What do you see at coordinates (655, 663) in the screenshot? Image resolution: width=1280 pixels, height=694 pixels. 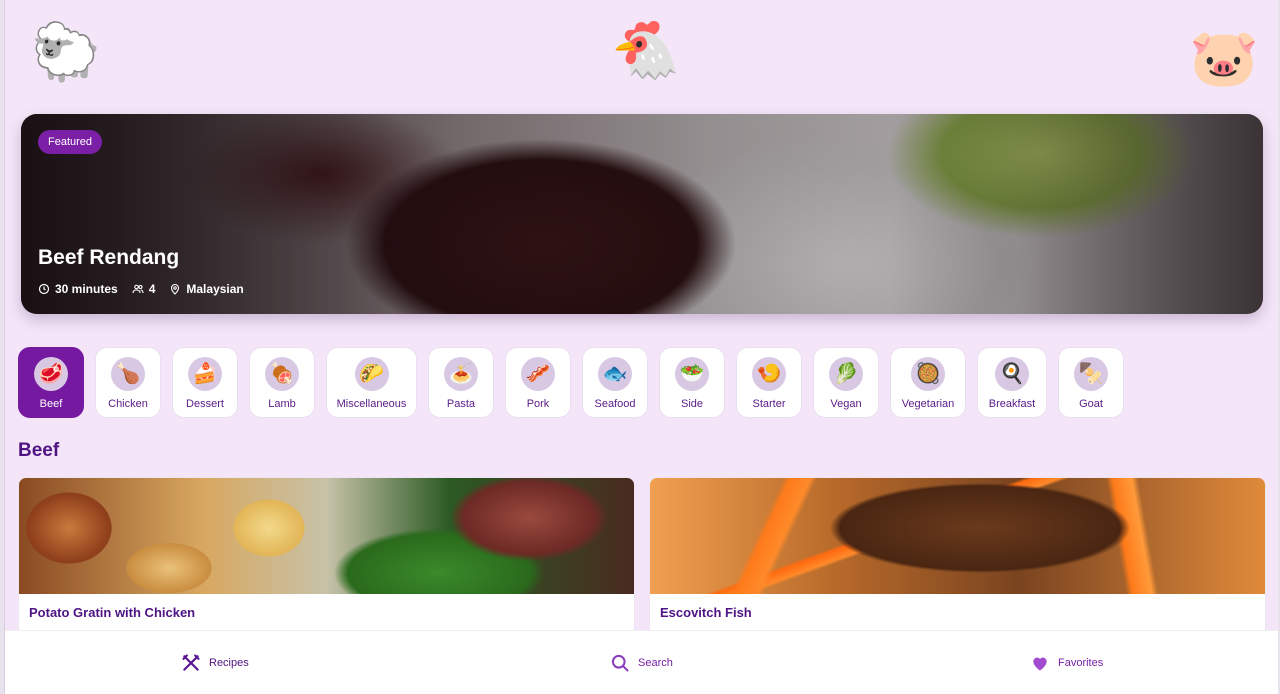 I see `nav-search-label: Search` at bounding box center [655, 663].